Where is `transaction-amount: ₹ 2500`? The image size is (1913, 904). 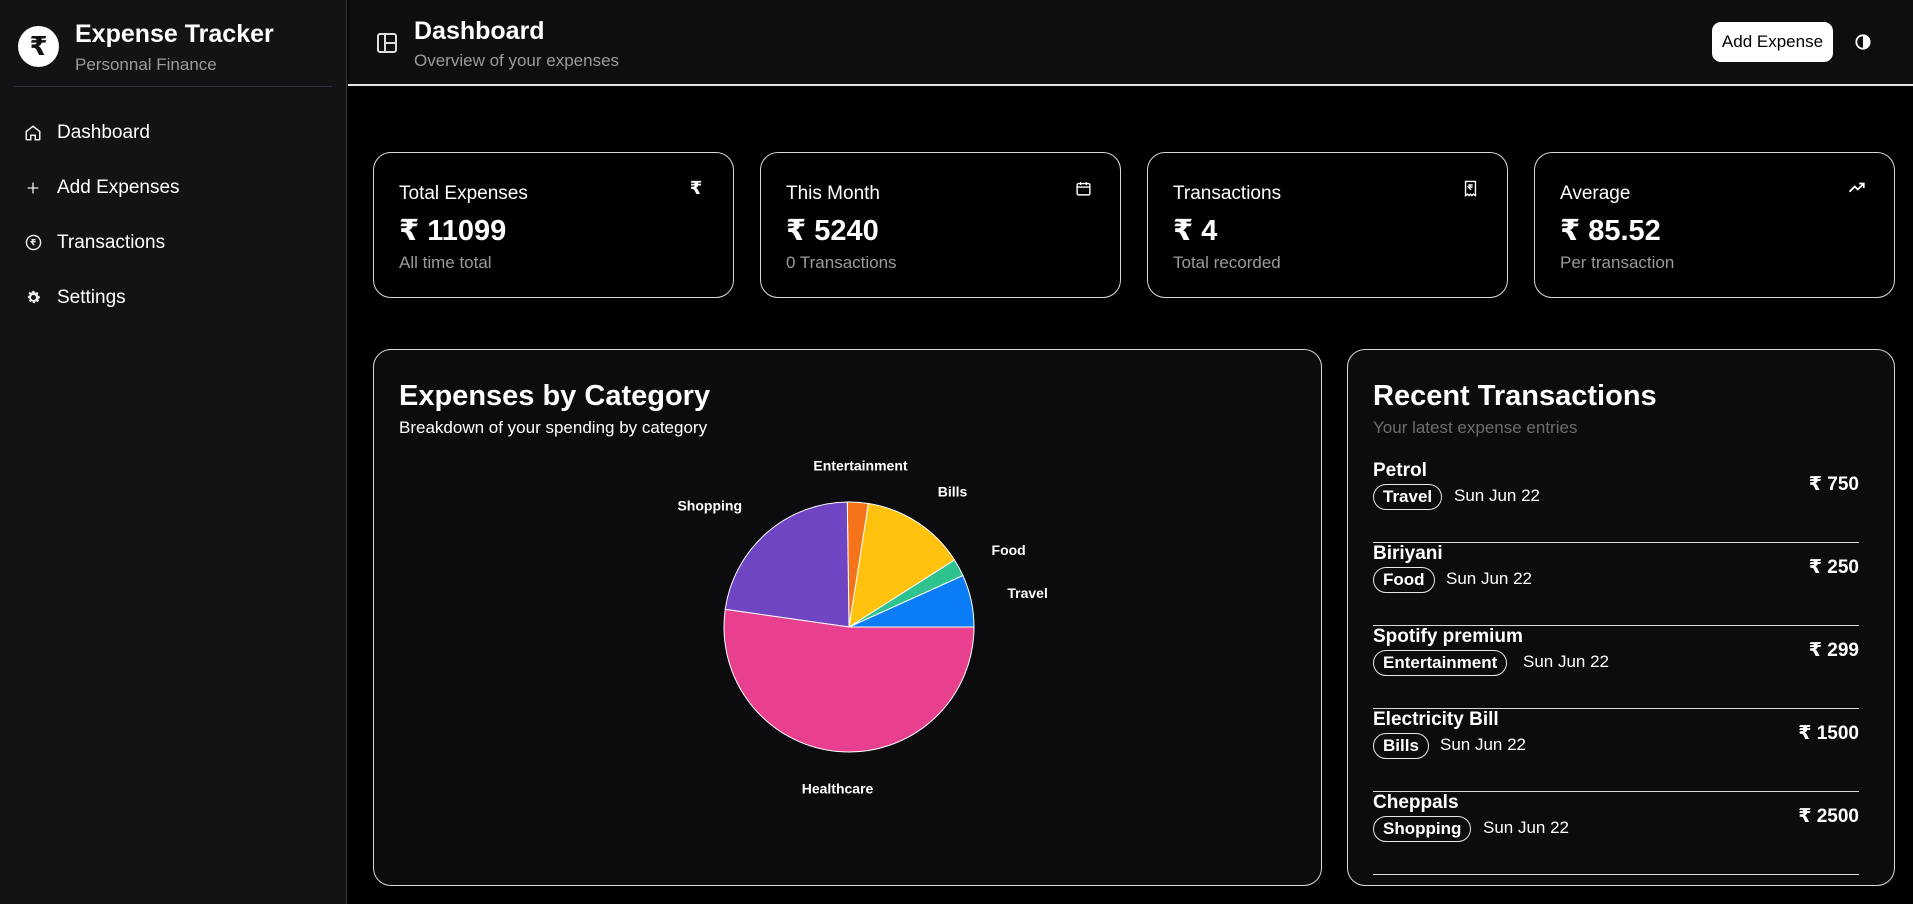 transaction-amount: ₹ 2500 is located at coordinates (1828, 816).